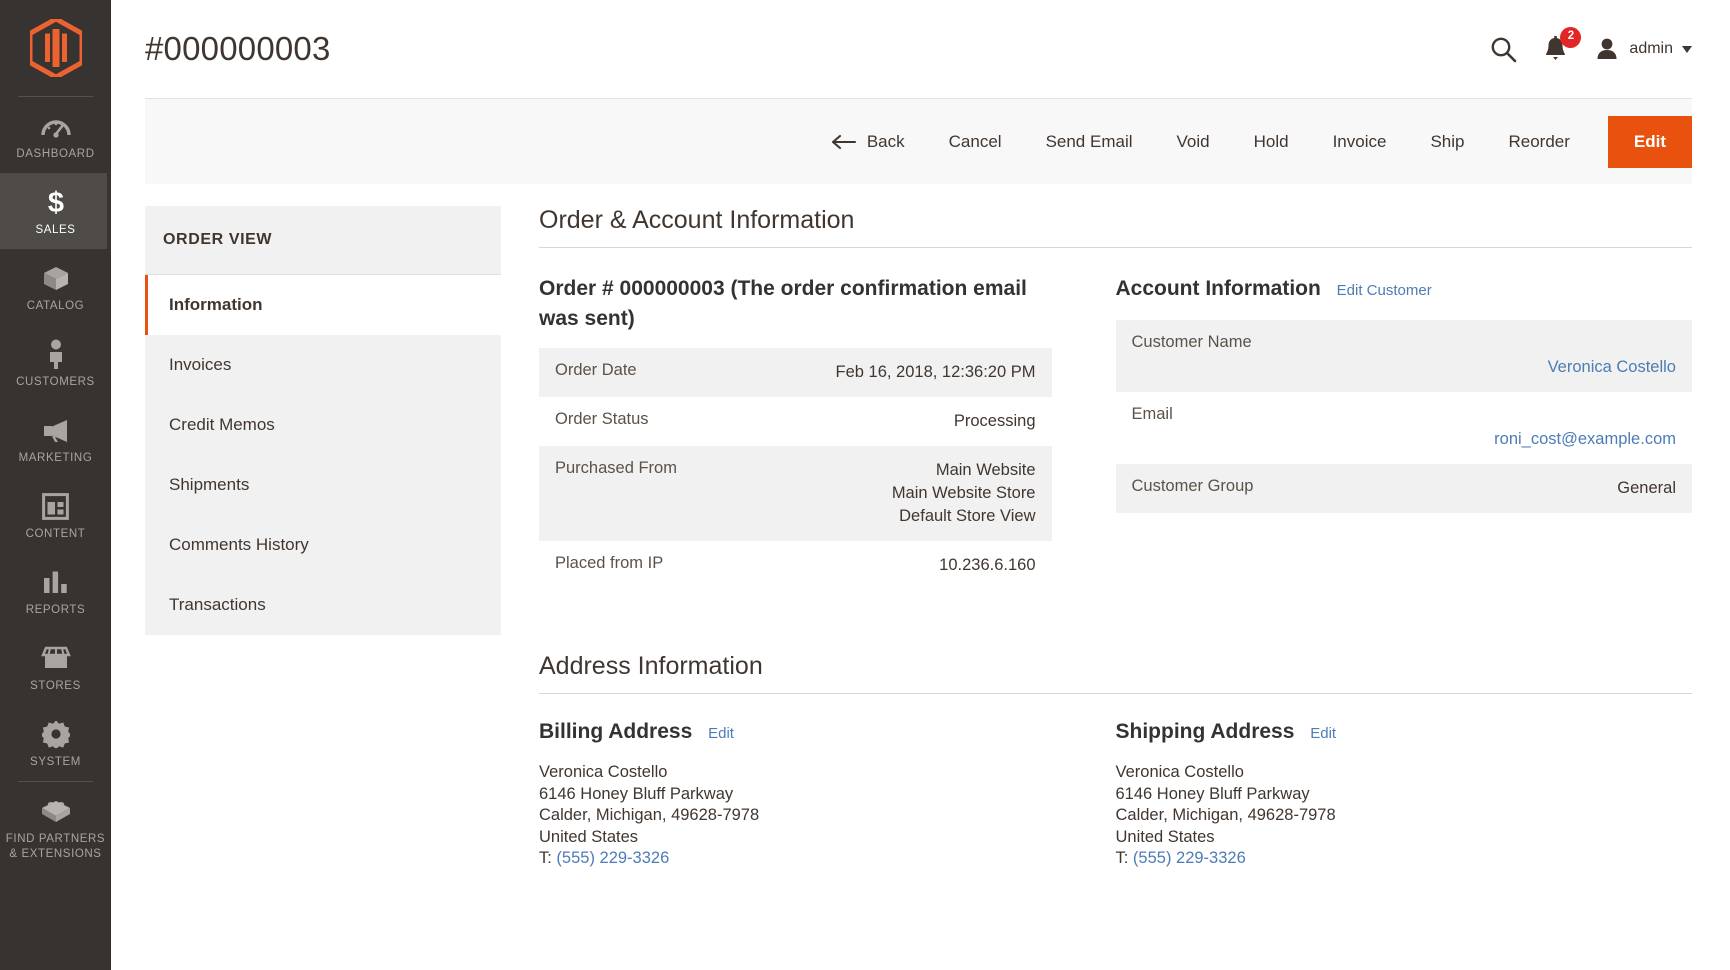 Image resolution: width=1730 pixels, height=970 pixels. I want to click on hold-button: Hold, so click(1271, 142).